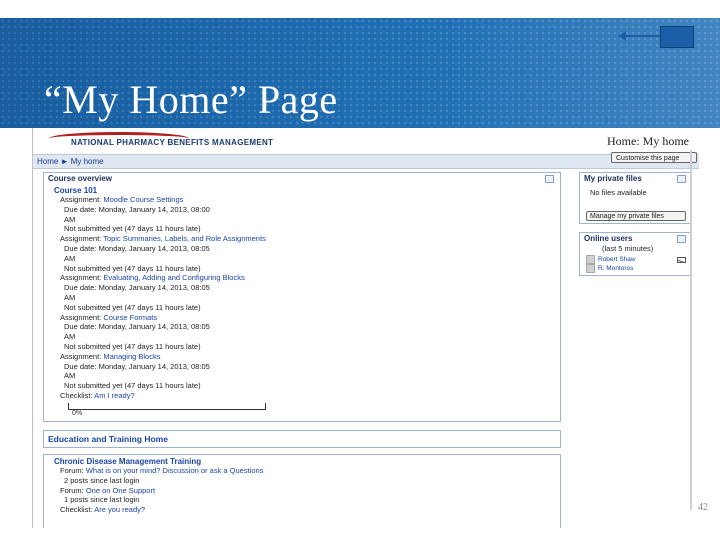  Describe the element at coordinates (307, 200) in the screenshot. I see `activity-line: Assignment: Moodle Course Settings` at that location.